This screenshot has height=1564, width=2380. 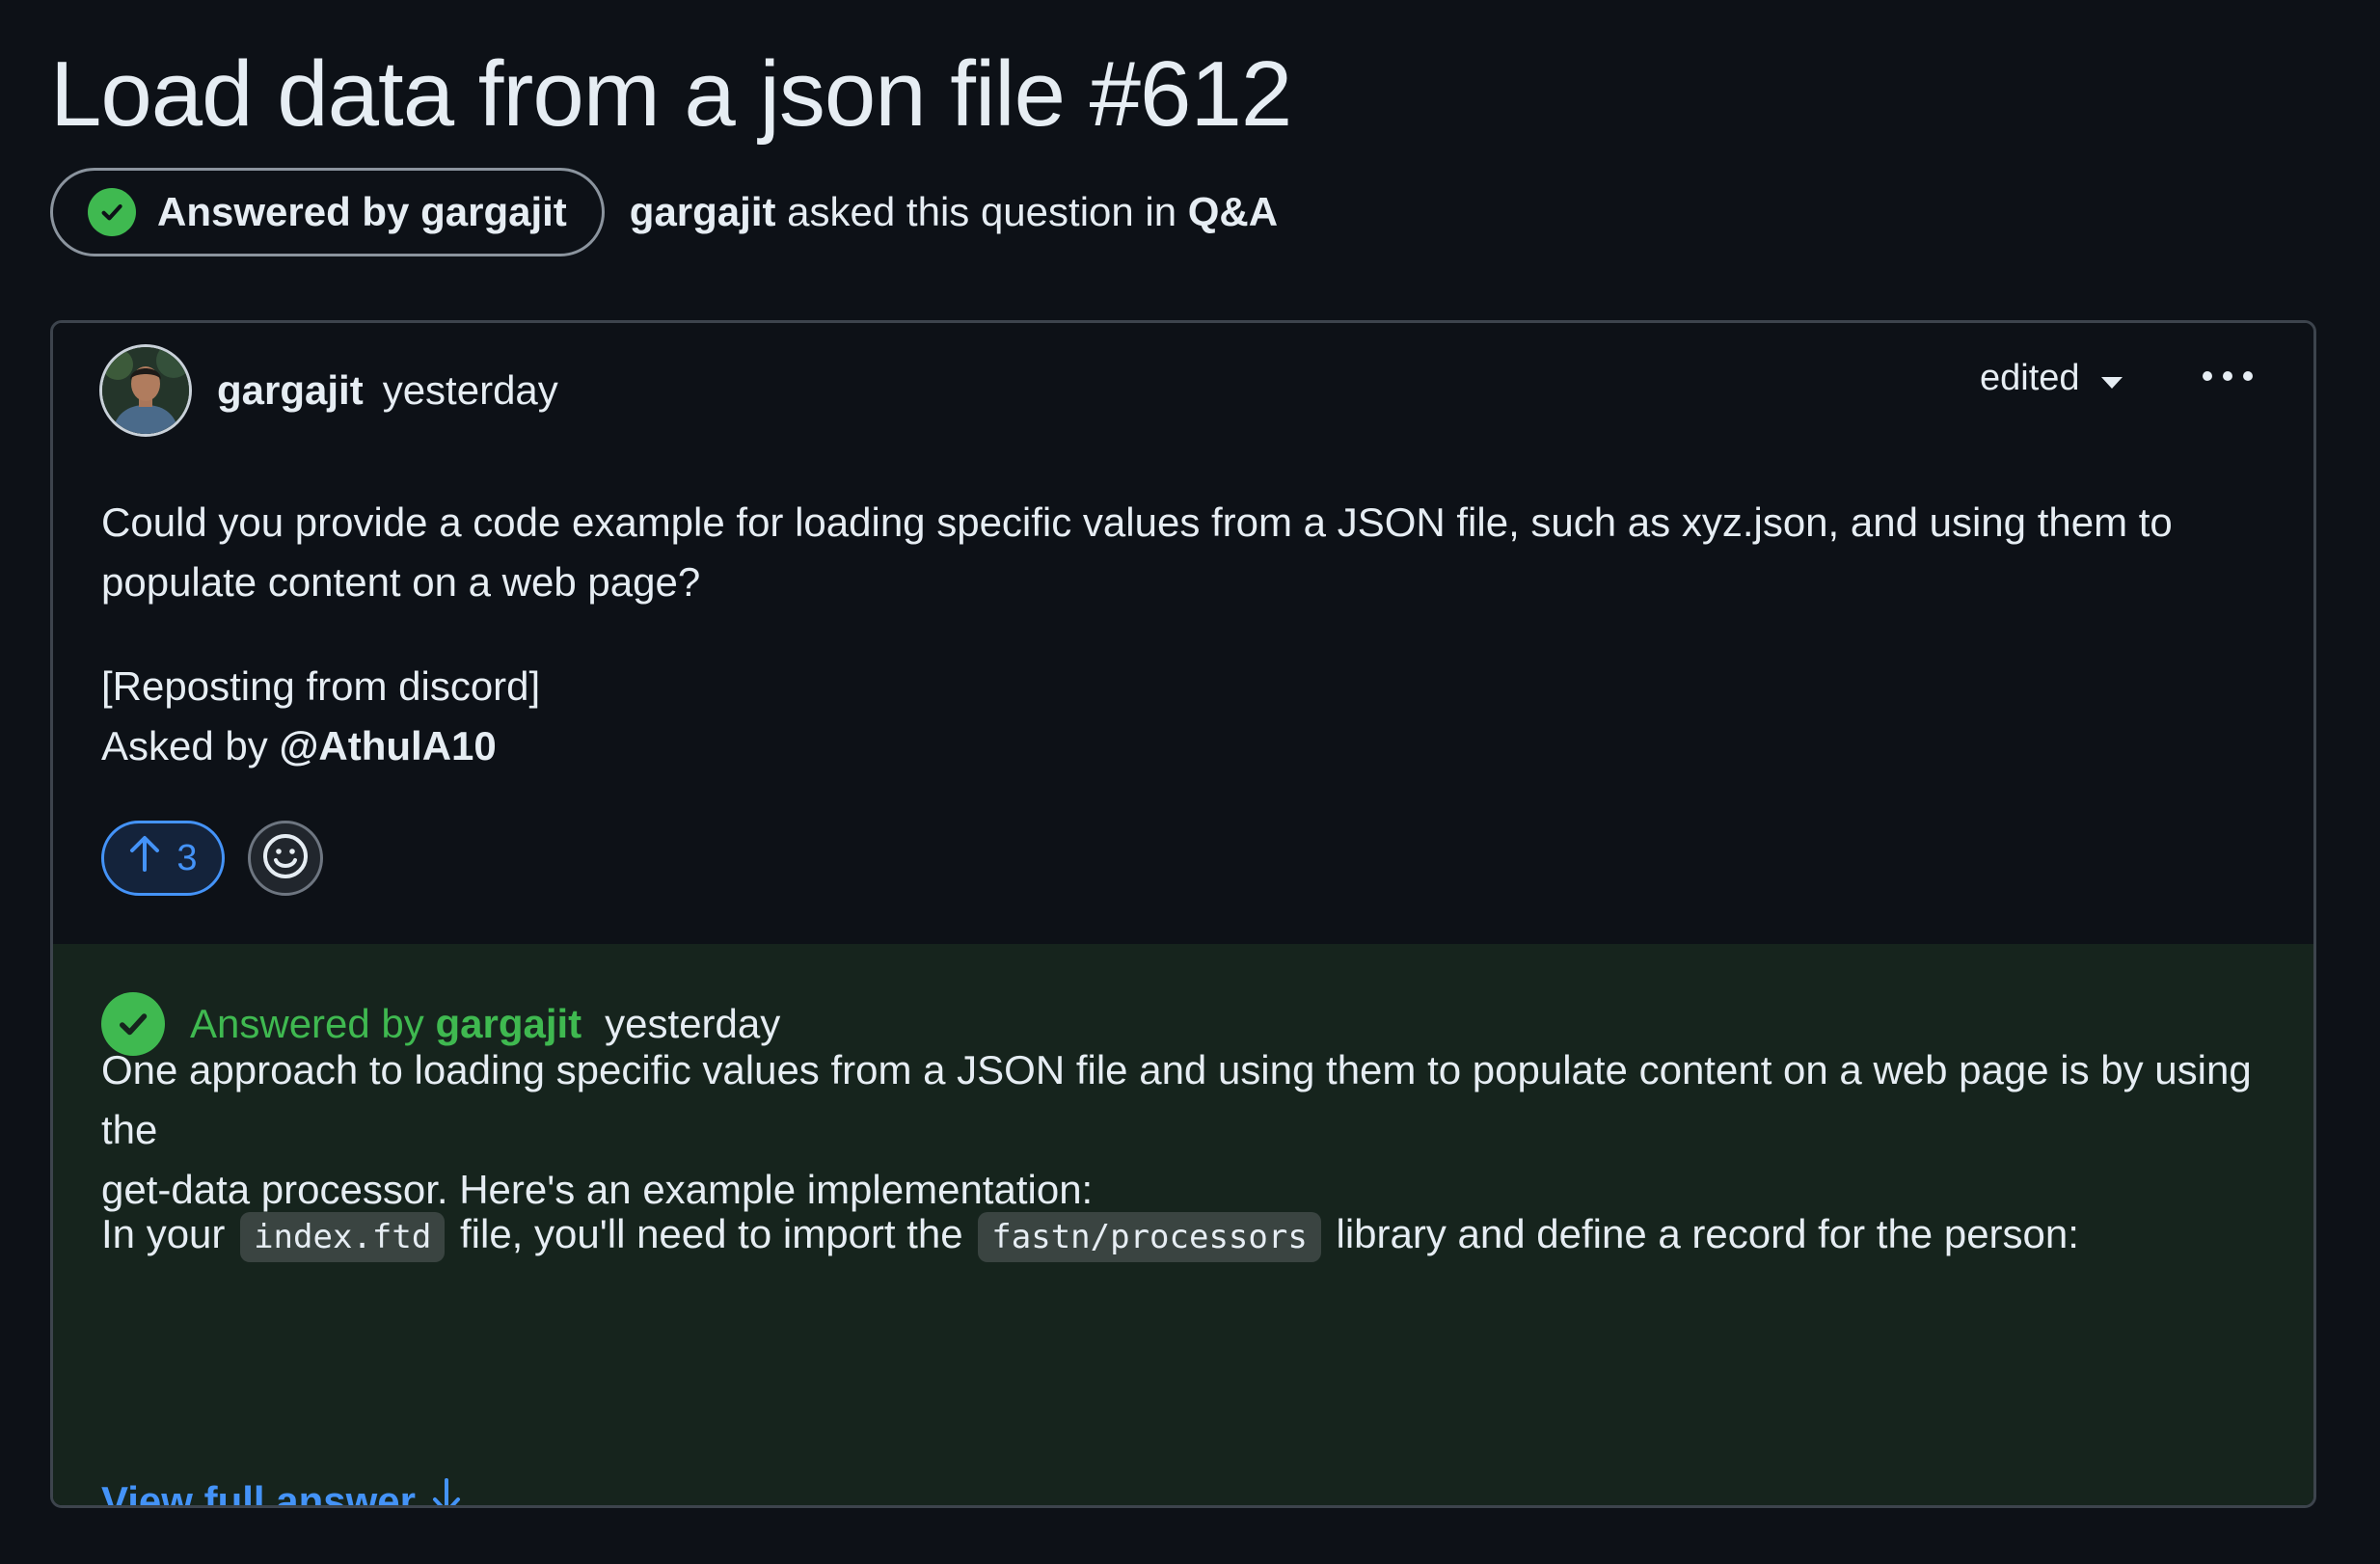 I want to click on discussion-title: Load data from a json file #612, so click(x=671, y=94).